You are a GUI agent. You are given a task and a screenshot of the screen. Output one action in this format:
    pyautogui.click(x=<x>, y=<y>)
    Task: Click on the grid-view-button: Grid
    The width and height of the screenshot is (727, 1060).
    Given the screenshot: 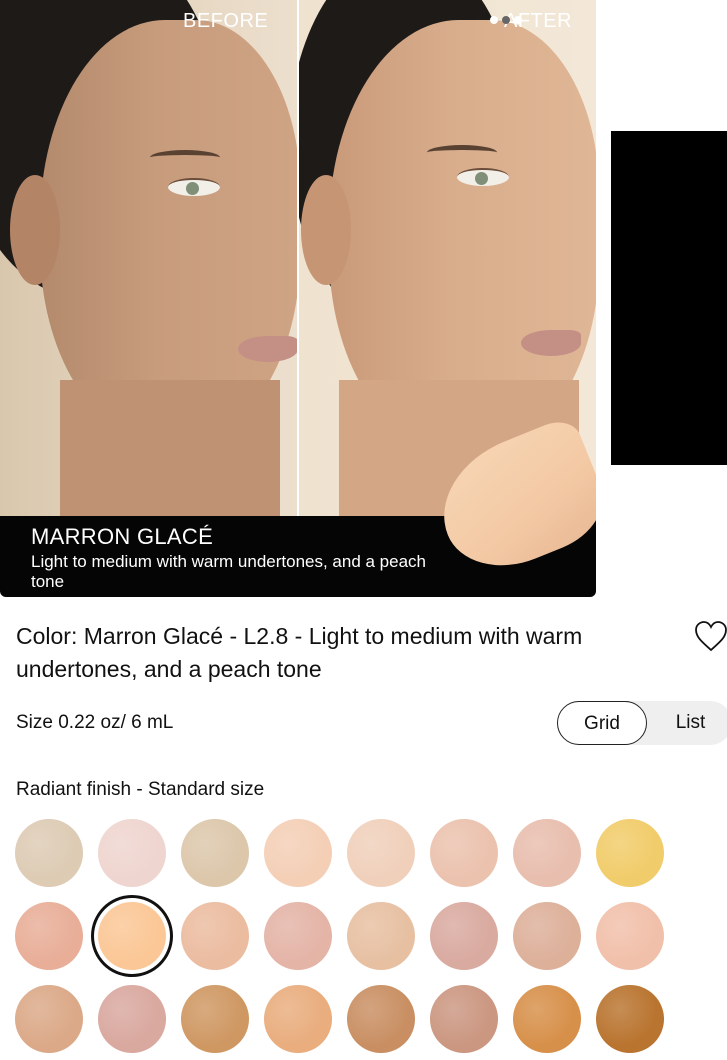 What is the action you would take?
    pyautogui.click(x=602, y=723)
    